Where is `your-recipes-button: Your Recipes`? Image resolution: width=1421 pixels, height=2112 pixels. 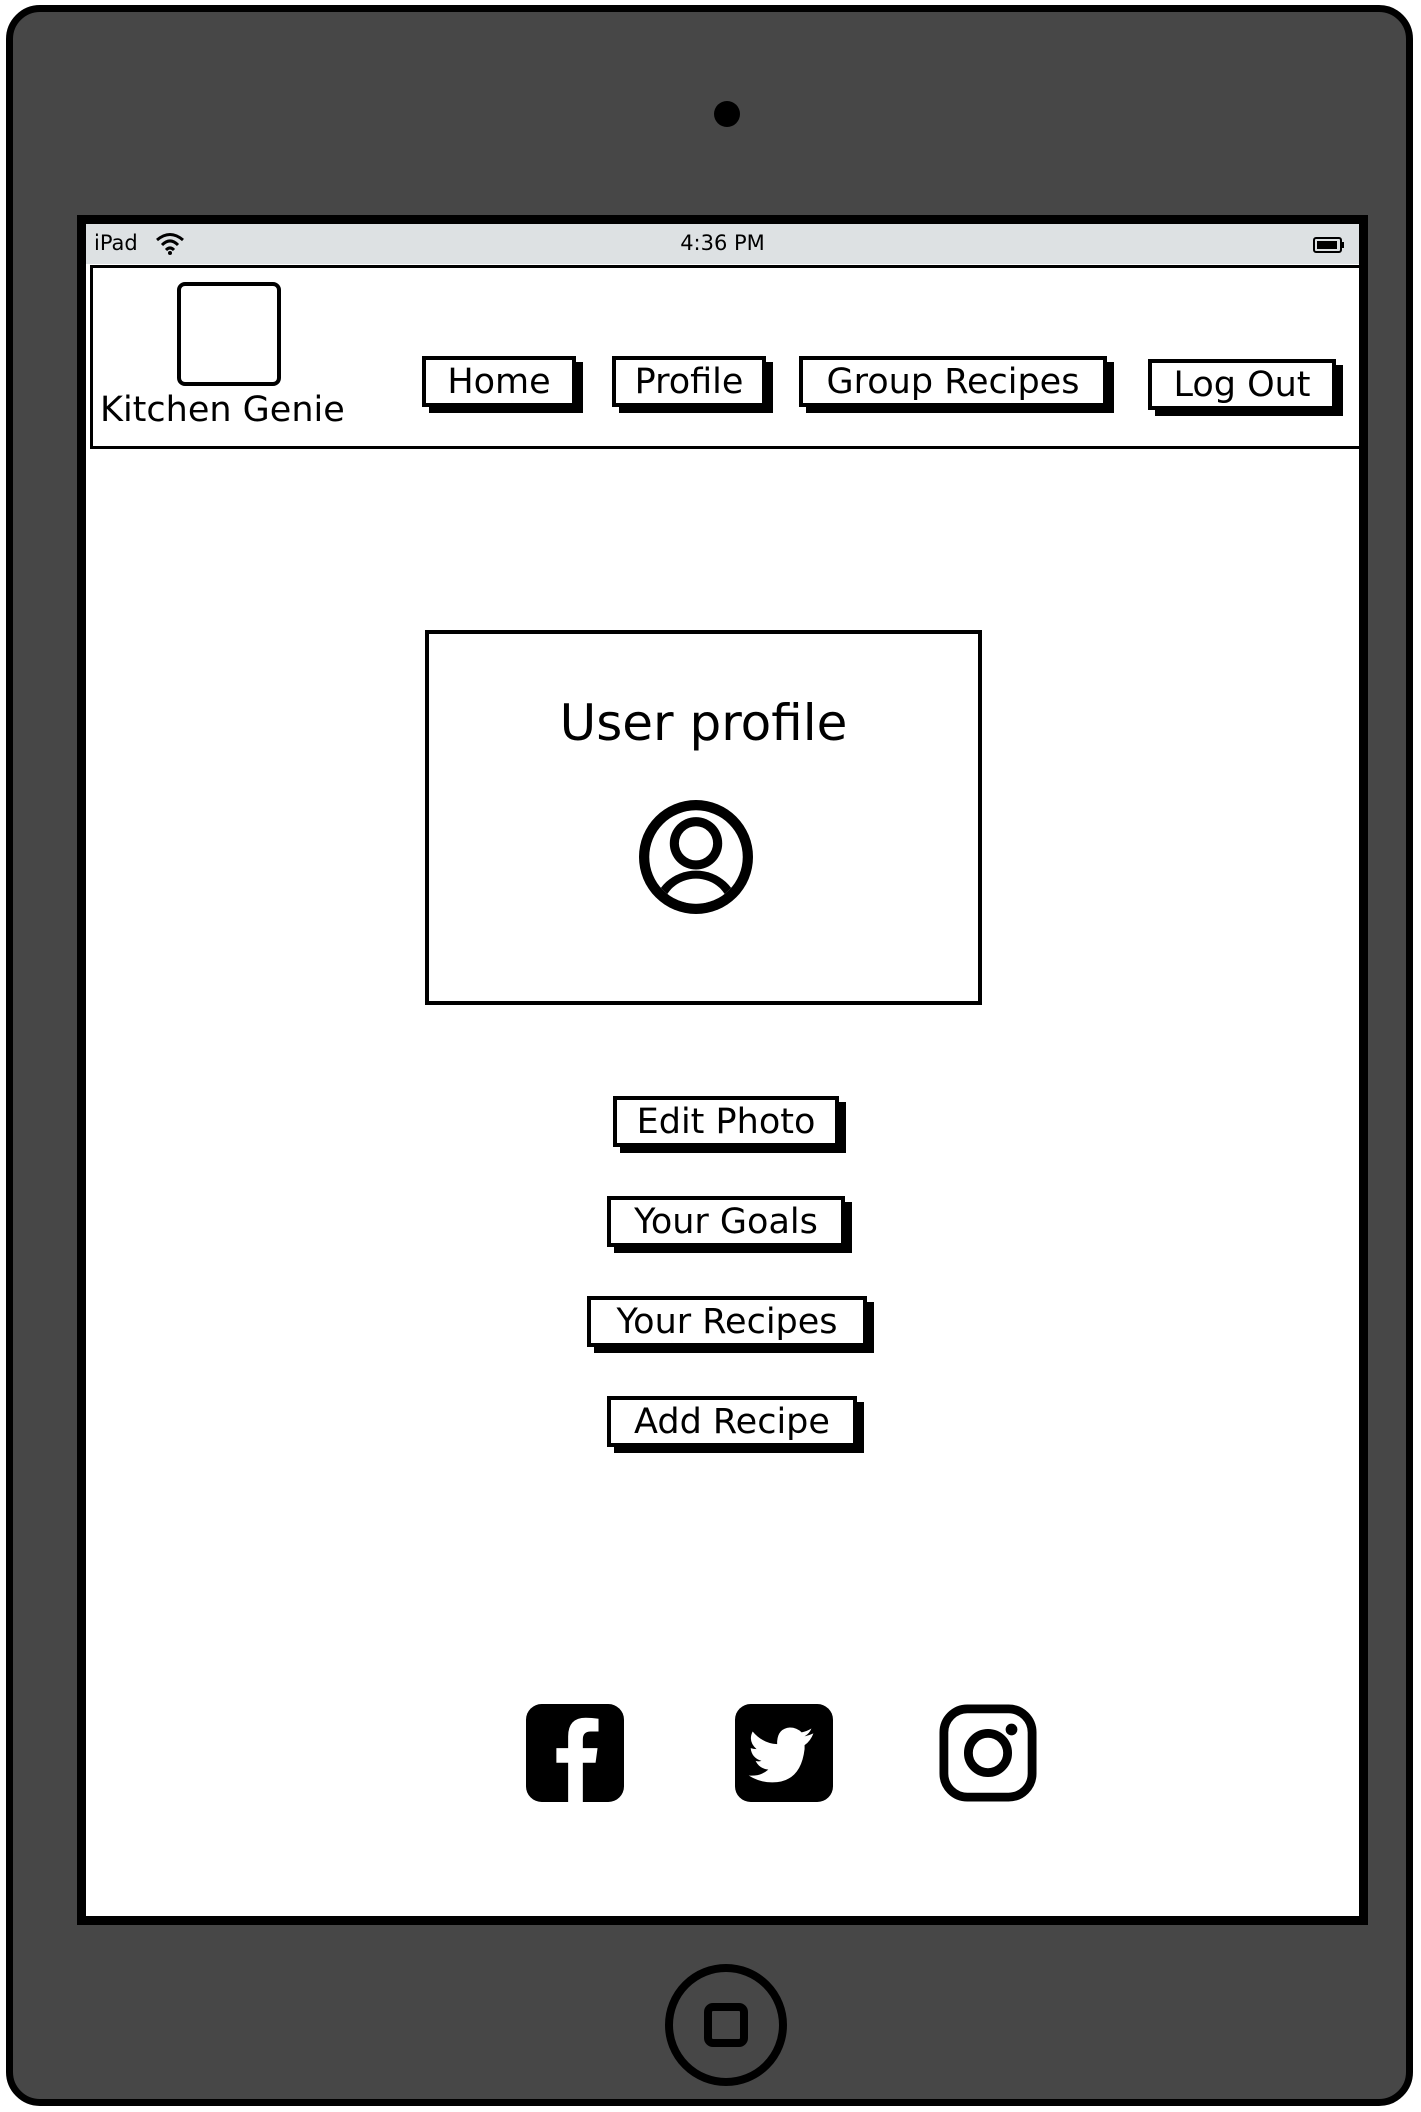 your-recipes-button: Your Recipes is located at coordinates (727, 1321).